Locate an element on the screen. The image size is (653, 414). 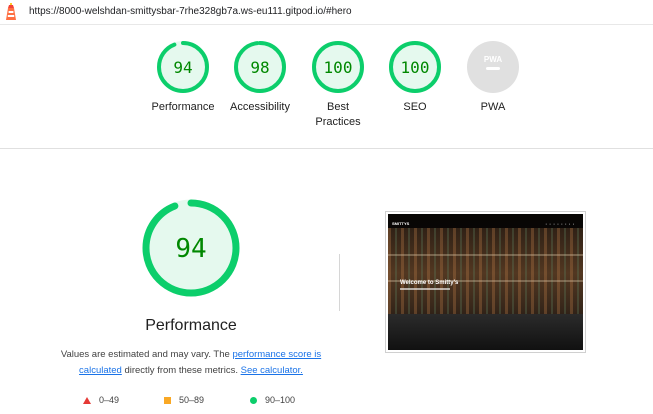
gauge-label: Best Practices is located at coordinates (338, 114).